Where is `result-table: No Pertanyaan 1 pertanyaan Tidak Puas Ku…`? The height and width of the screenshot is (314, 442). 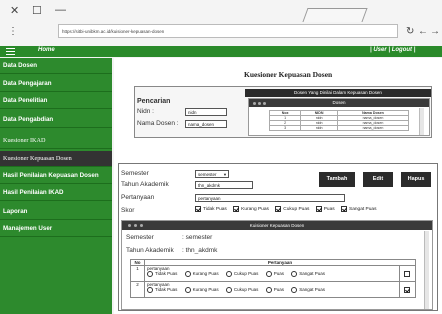
result-table: No Pertanyaan 1 pertanyaan Tidak Puas Ku… is located at coordinates (273, 278).